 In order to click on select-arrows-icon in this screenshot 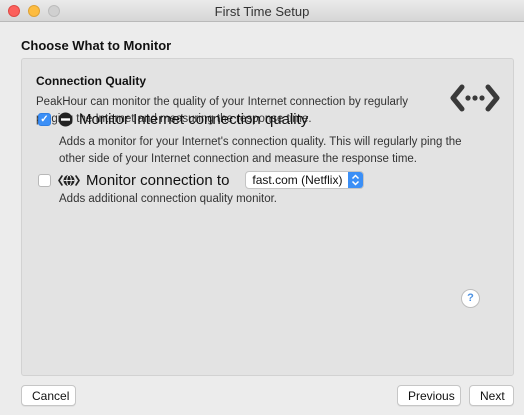, I will do `click(356, 180)`.